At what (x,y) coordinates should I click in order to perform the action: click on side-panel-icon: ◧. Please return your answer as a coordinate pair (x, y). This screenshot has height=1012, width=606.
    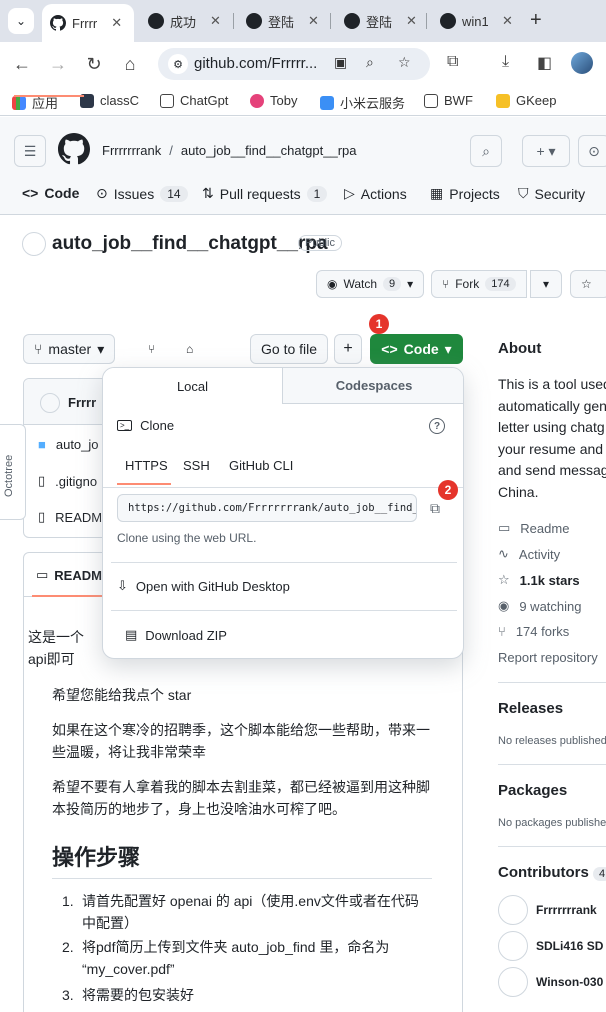
    Looking at the image, I should click on (544, 63).